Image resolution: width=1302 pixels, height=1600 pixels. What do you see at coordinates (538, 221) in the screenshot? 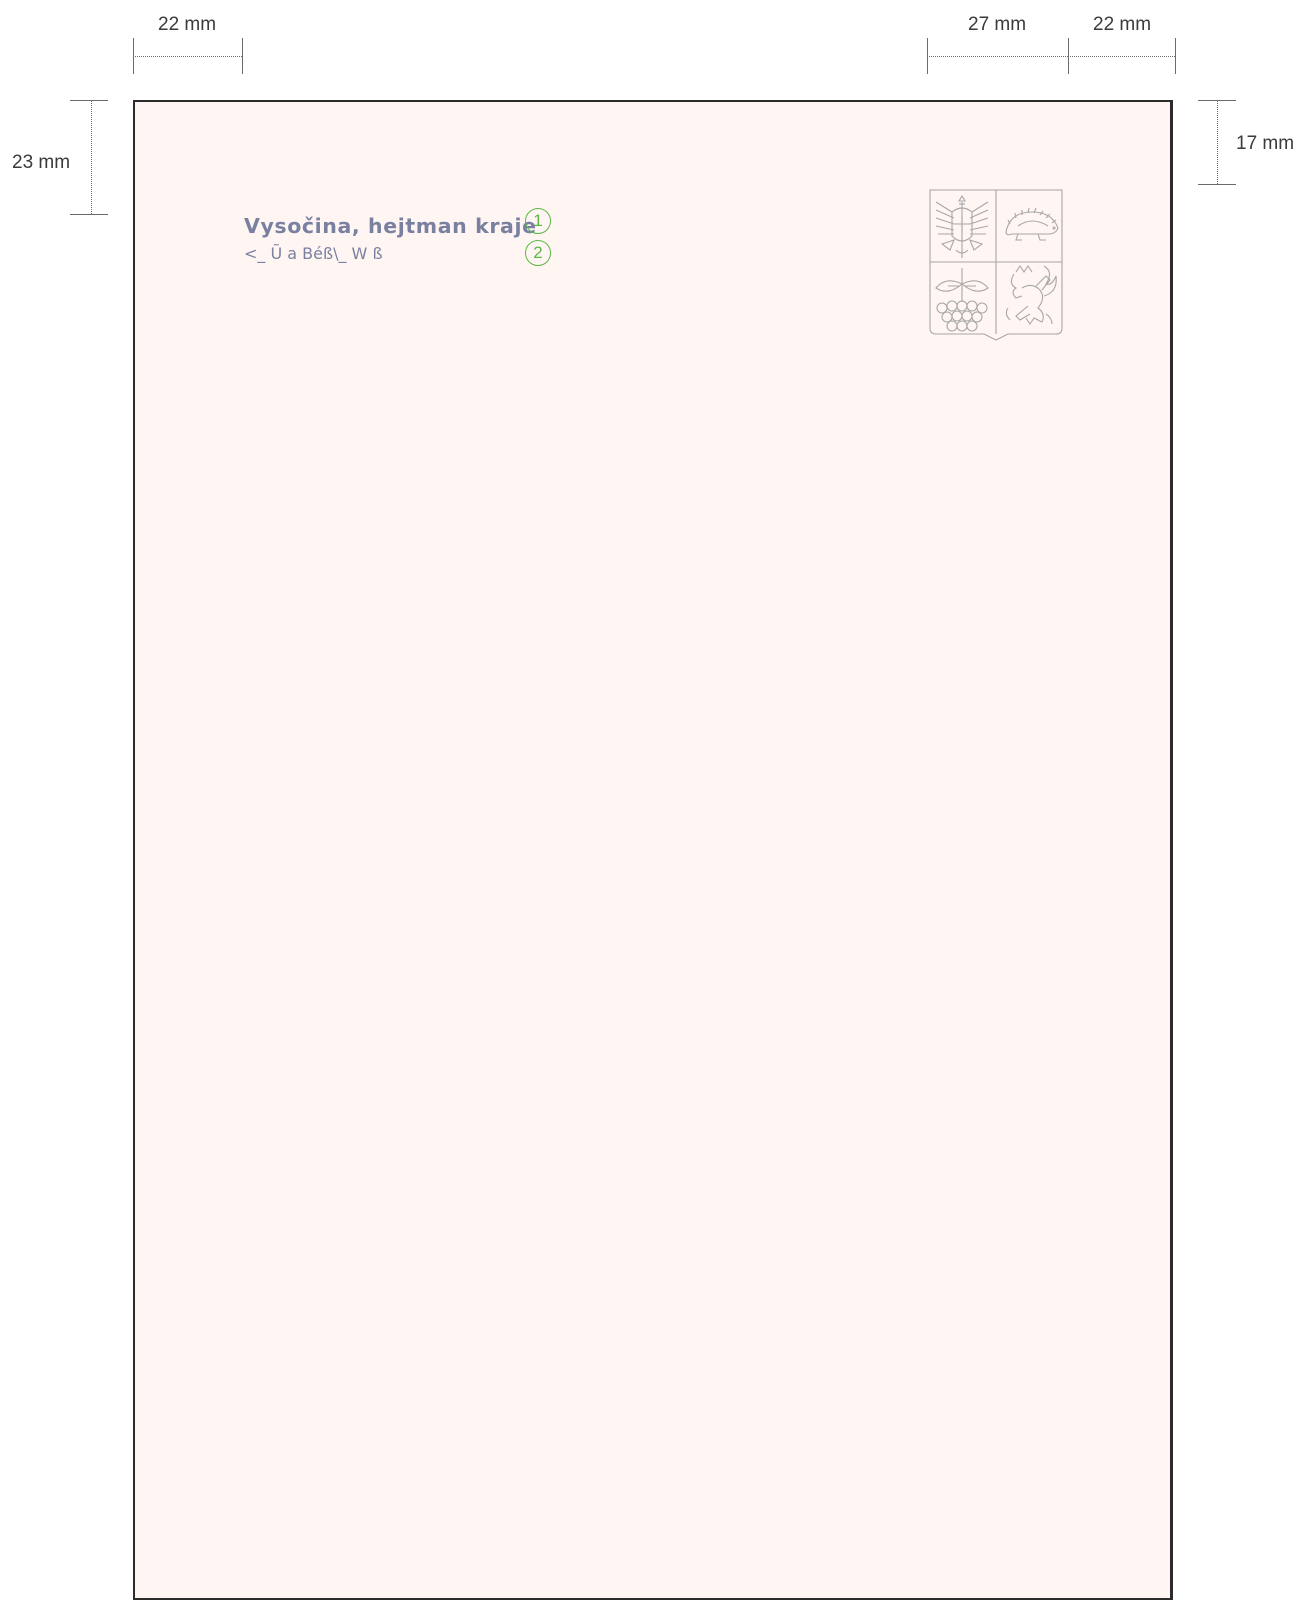
I see `marker-1: 1` at bounding box center [538, 221].